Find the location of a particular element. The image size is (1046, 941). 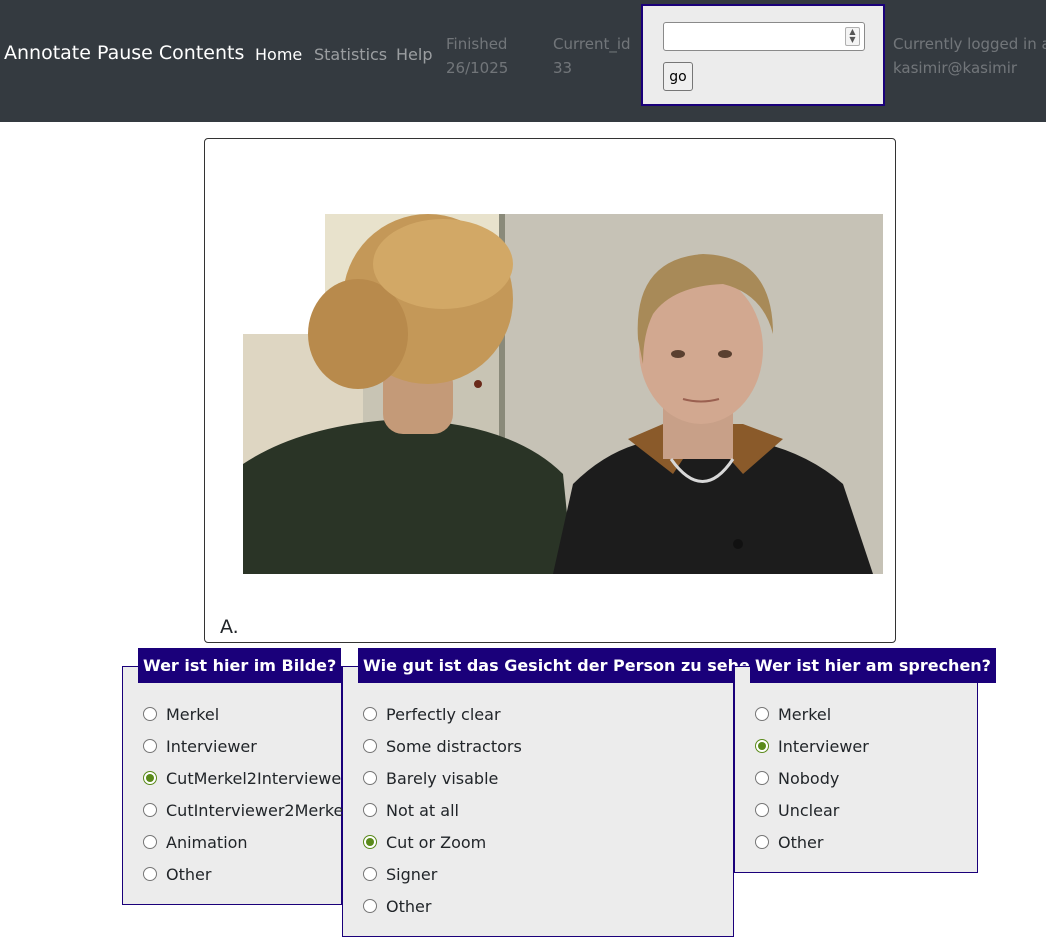

option-signer: Signer is located at coordinates (400, 874).